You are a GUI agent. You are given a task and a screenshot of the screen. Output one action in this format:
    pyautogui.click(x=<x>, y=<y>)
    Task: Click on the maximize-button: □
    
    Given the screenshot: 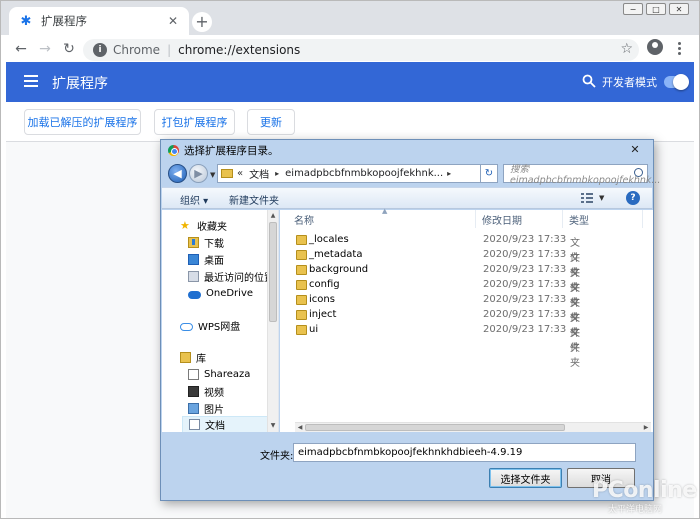 What is the action you would take?
    pyautogui.click(x=656, y=9)
    